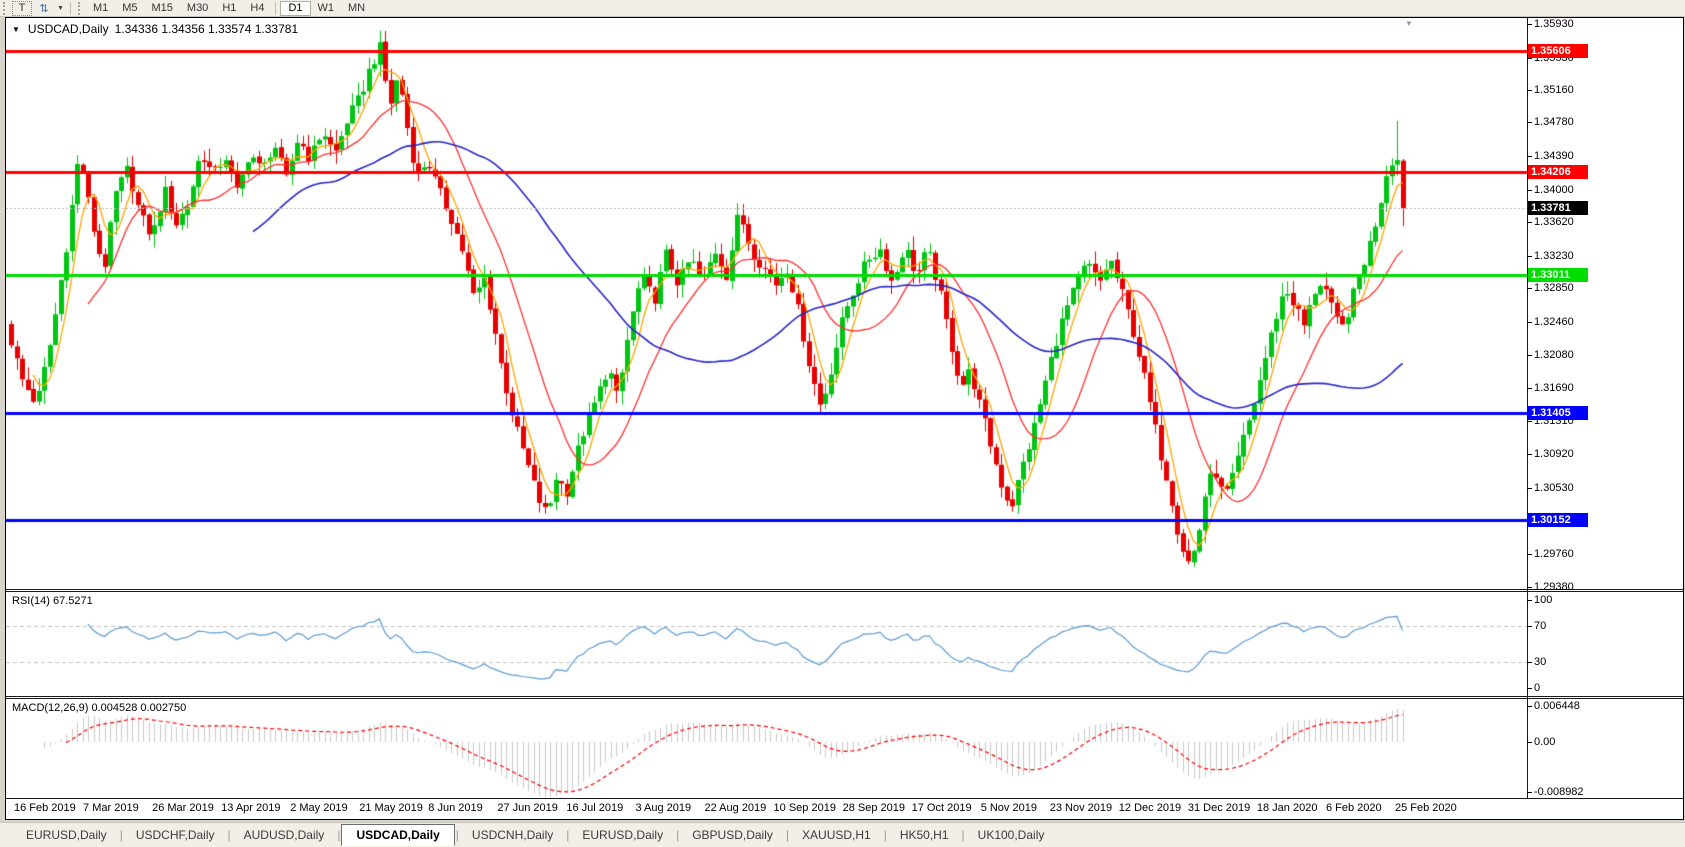 This screenshot has height=847, width=1685. I want to click on chart-tab-xauusd: XAUUSD,H1, so click(836, 835).